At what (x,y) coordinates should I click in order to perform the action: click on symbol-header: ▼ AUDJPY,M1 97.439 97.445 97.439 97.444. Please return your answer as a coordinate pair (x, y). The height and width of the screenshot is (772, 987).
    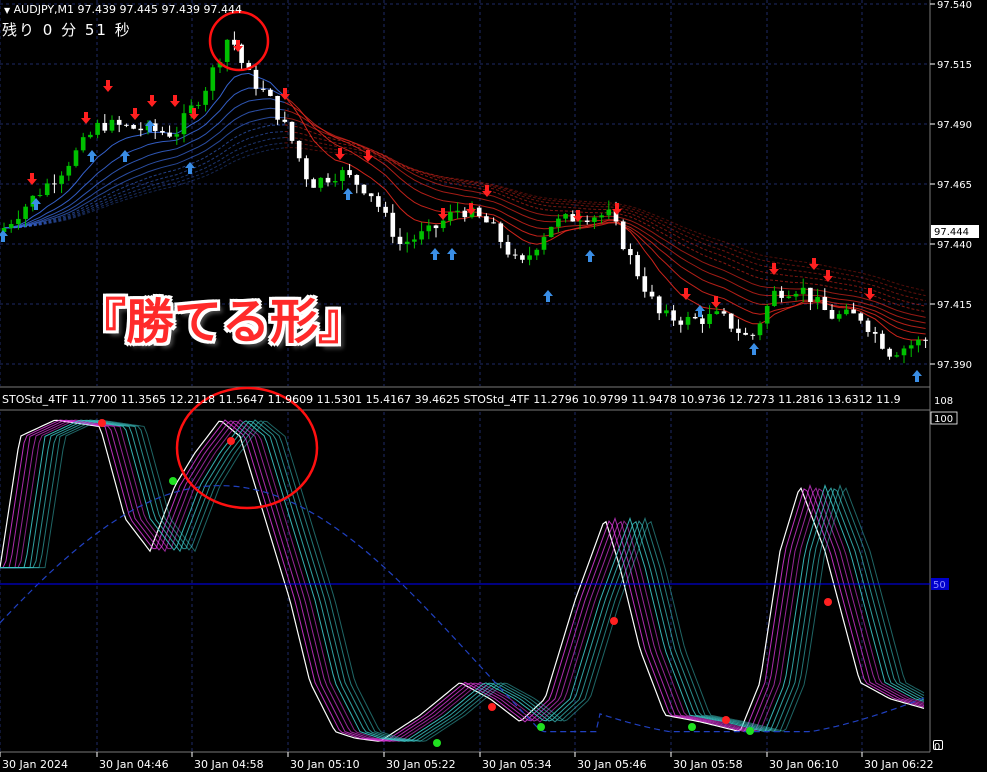
    Looking at the image, I should click on (123, 9).